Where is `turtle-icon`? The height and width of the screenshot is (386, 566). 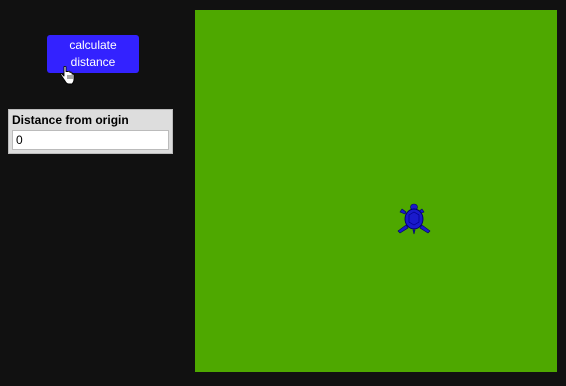 turtle-icon is located at coordinates (414, 219).